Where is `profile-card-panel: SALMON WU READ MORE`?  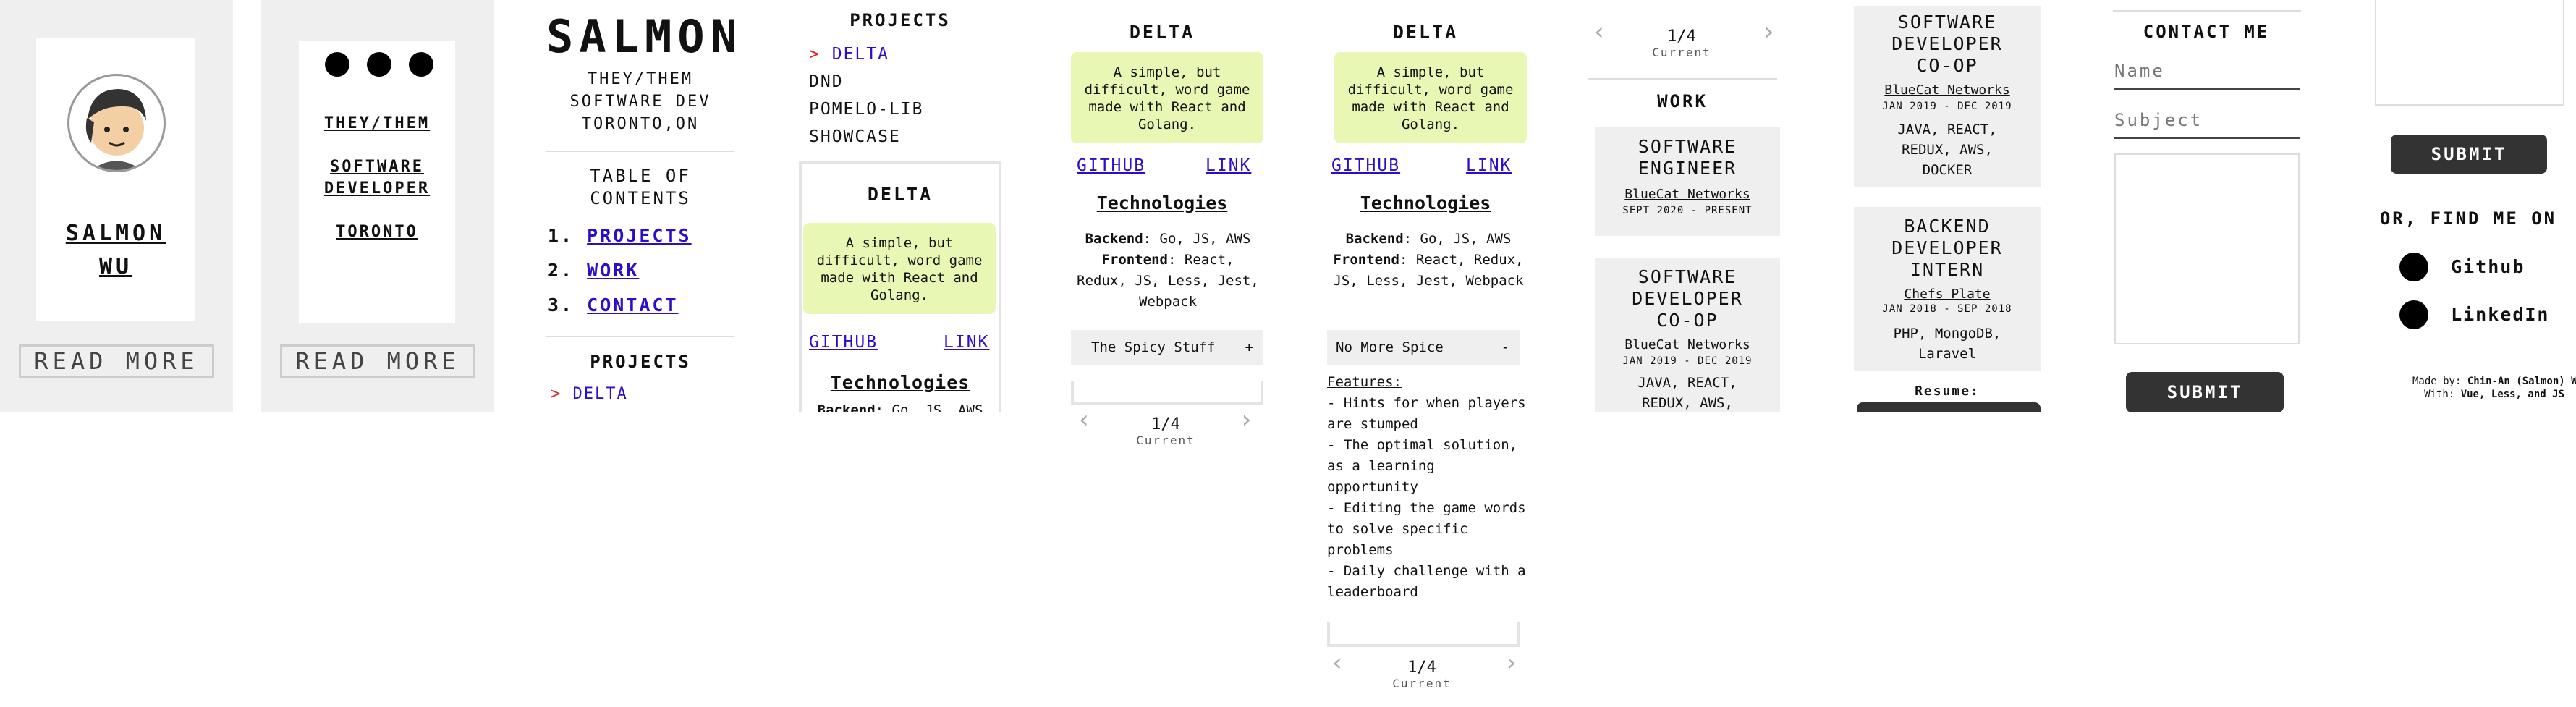 profile-card-panel: SALMON WU READ MORE is located at coordinates (116, 206).